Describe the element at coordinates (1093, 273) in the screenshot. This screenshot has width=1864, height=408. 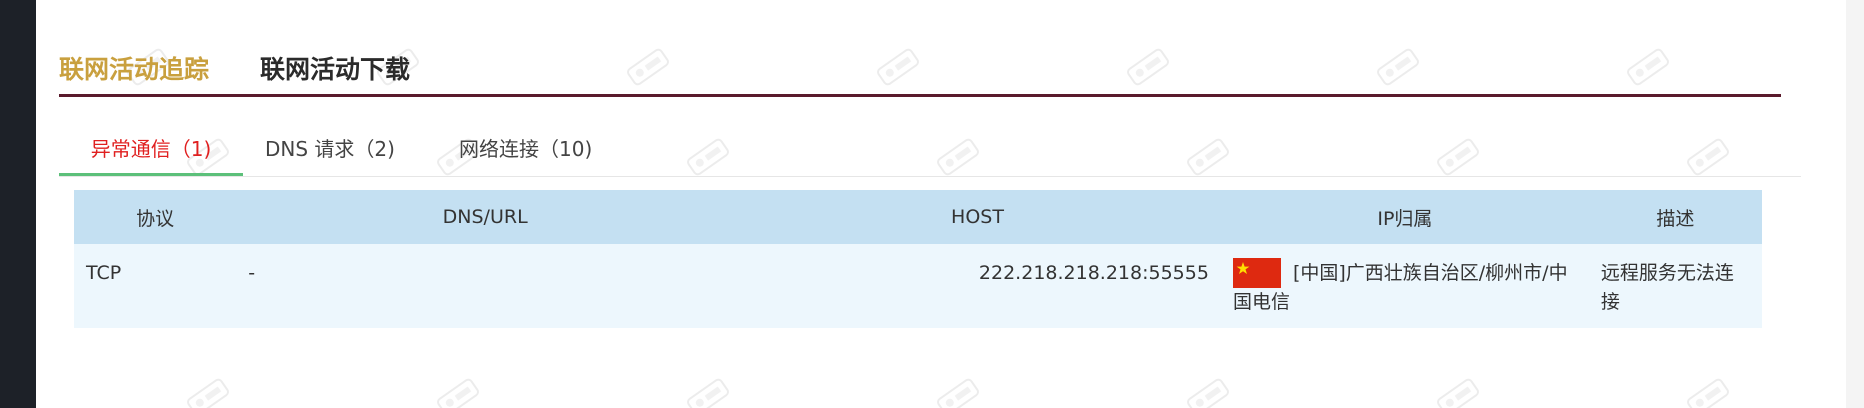
I see `cell-host: 222.218.218.218:55555` at that location.